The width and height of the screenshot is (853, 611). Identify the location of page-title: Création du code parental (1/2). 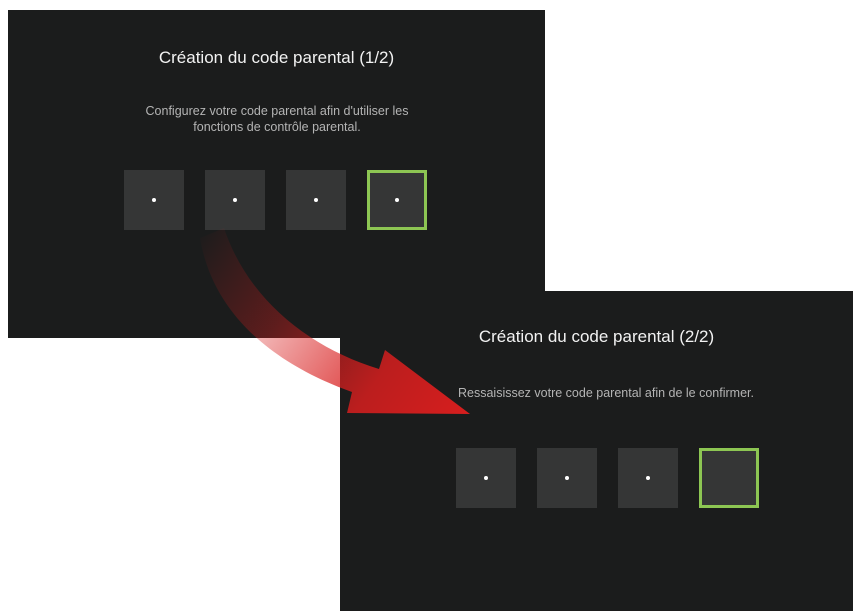
(276, 57).